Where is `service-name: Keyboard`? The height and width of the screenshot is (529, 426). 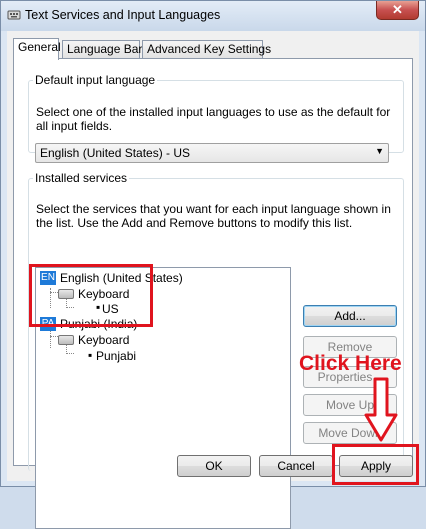 service-name: Keyboard is located at coordinates (104, 340).